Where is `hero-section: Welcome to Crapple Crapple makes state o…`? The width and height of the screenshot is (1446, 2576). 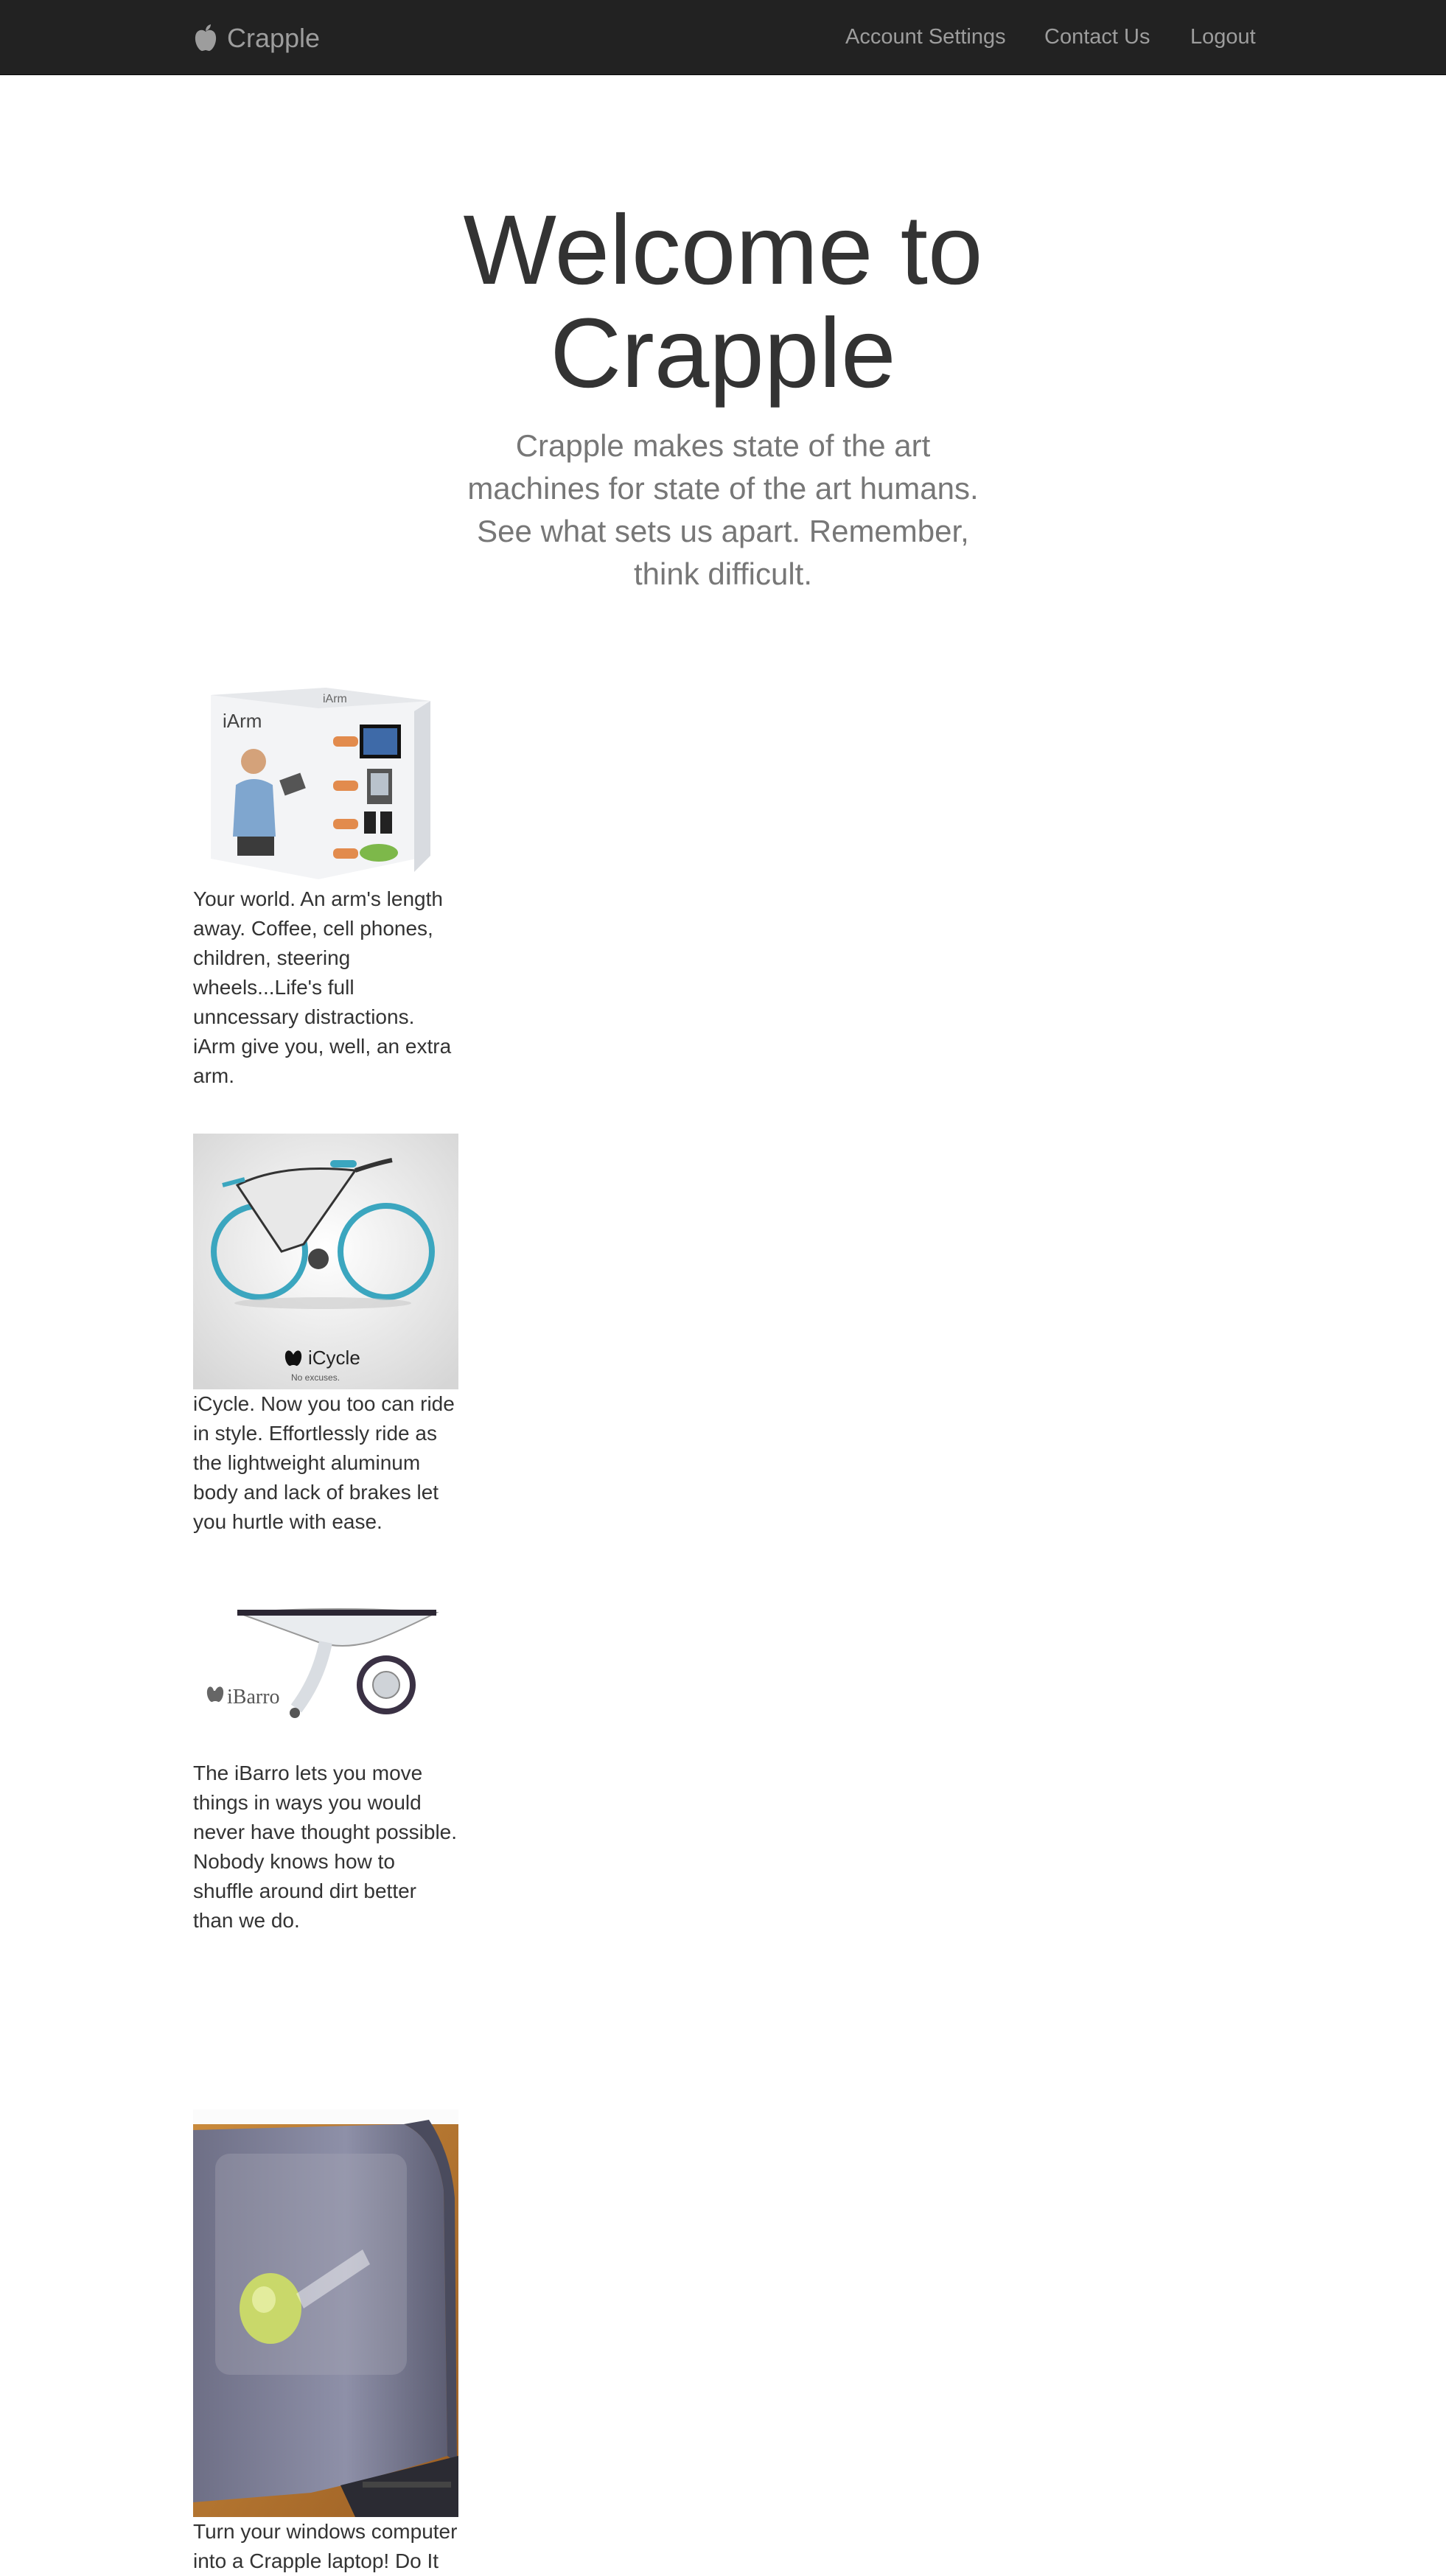 hero-section: Welcome to Crapple Crapple makes state o… is located at coordinates (723, 397).